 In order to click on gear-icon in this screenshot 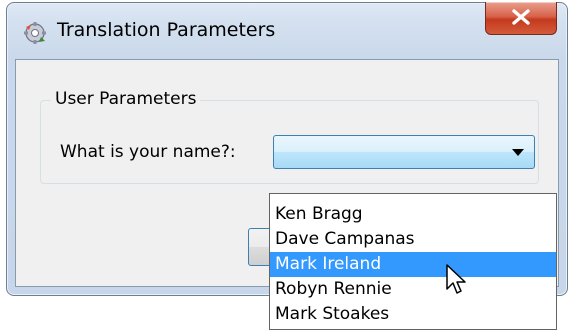, I will do `click(35, 33)`.